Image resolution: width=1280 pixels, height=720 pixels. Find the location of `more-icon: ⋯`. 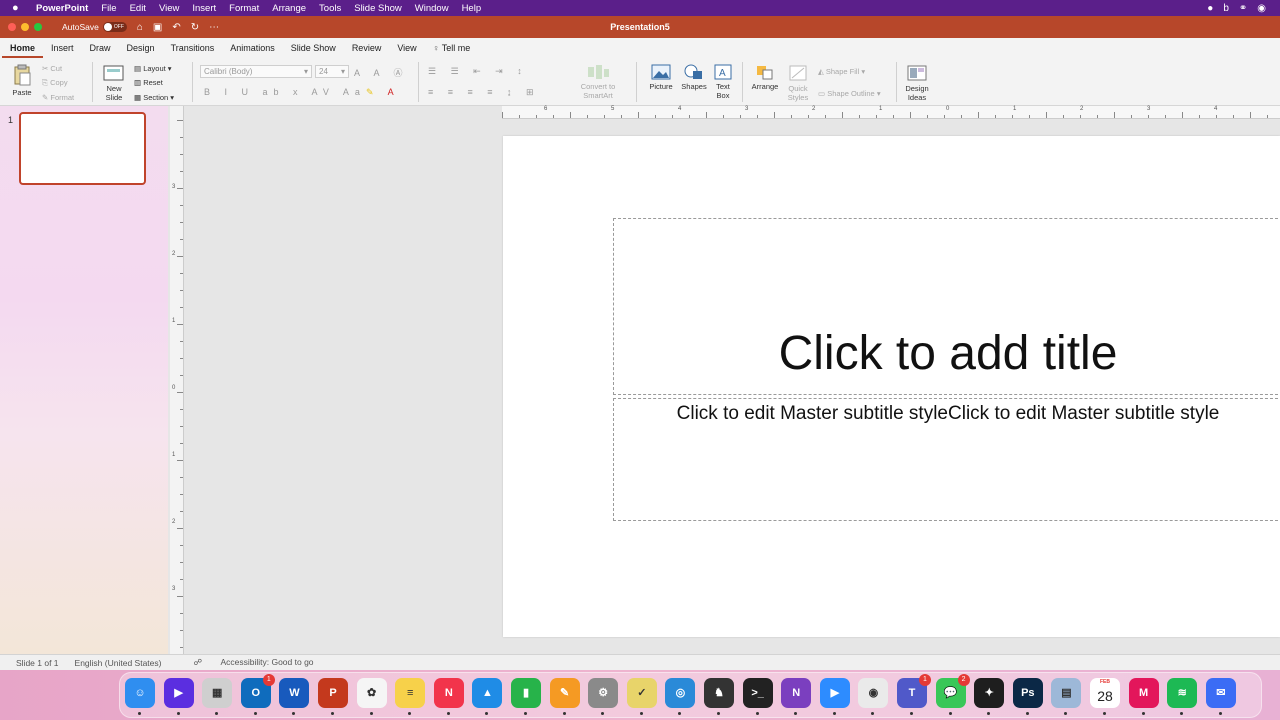

more-icon: ⋯ is located at coordinates (214, 27).